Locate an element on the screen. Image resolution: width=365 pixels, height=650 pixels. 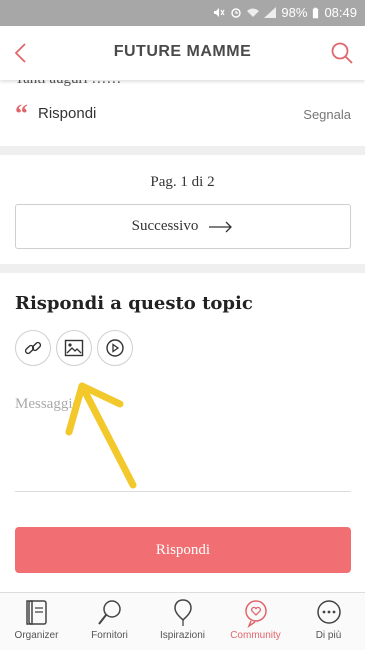
ispirazioni-icon is located at coordinates (182, 612).